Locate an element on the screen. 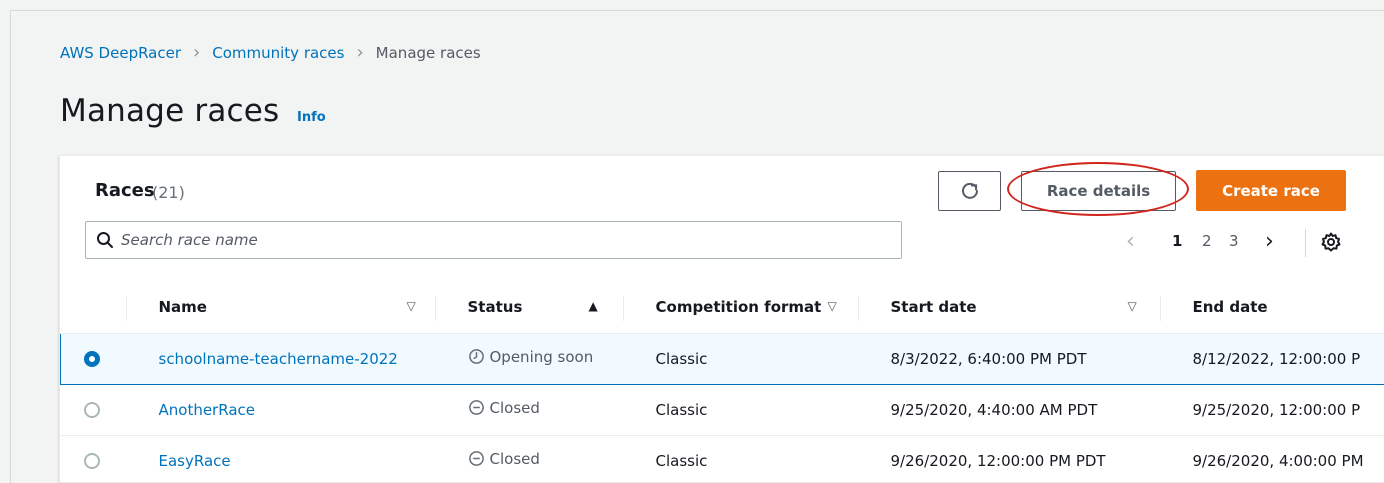  search-box is located at coordinates (493, 240).